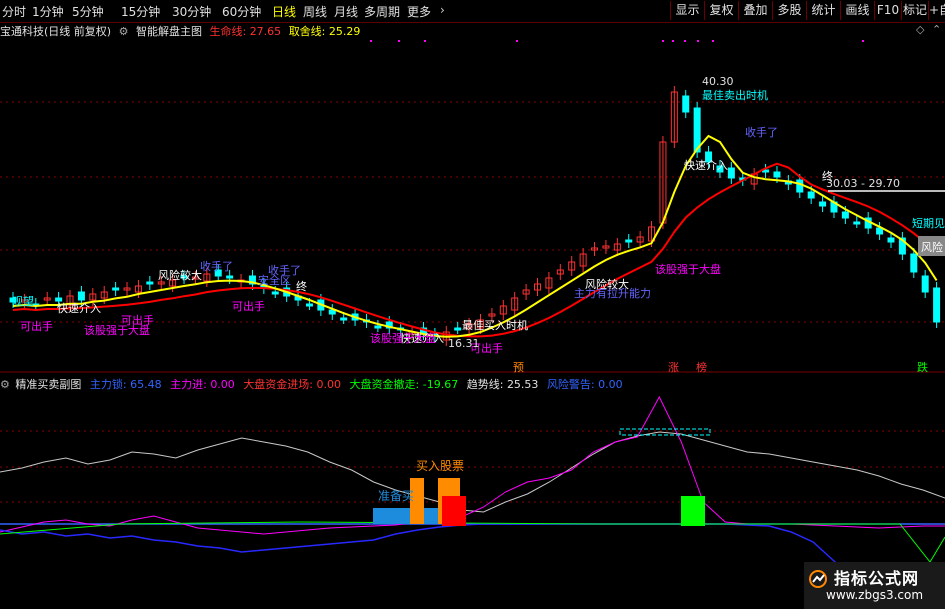 Image resolution: width=945 pixels, height=609 pixels. Describe the element at coordinates (14, 11) in the screenshot. I see `period-tab-fenshi: 分时` at that location.